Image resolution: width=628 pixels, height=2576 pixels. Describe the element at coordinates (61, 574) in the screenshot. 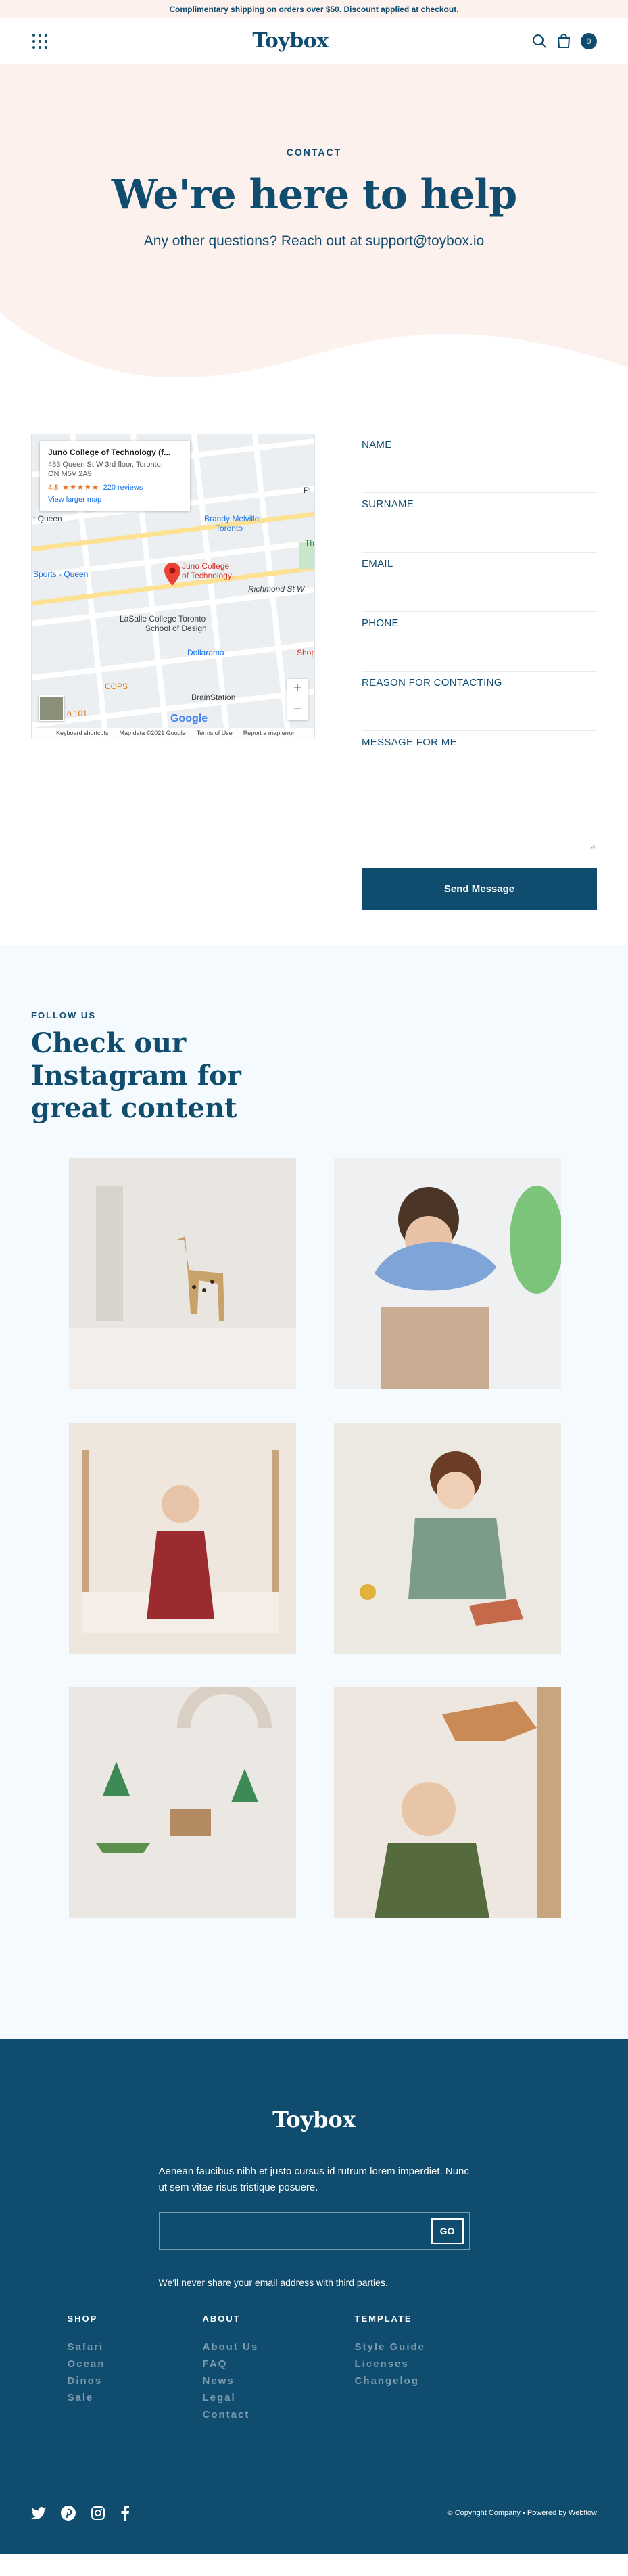

I see `map-label-sports: Sports - Queen` at that location.